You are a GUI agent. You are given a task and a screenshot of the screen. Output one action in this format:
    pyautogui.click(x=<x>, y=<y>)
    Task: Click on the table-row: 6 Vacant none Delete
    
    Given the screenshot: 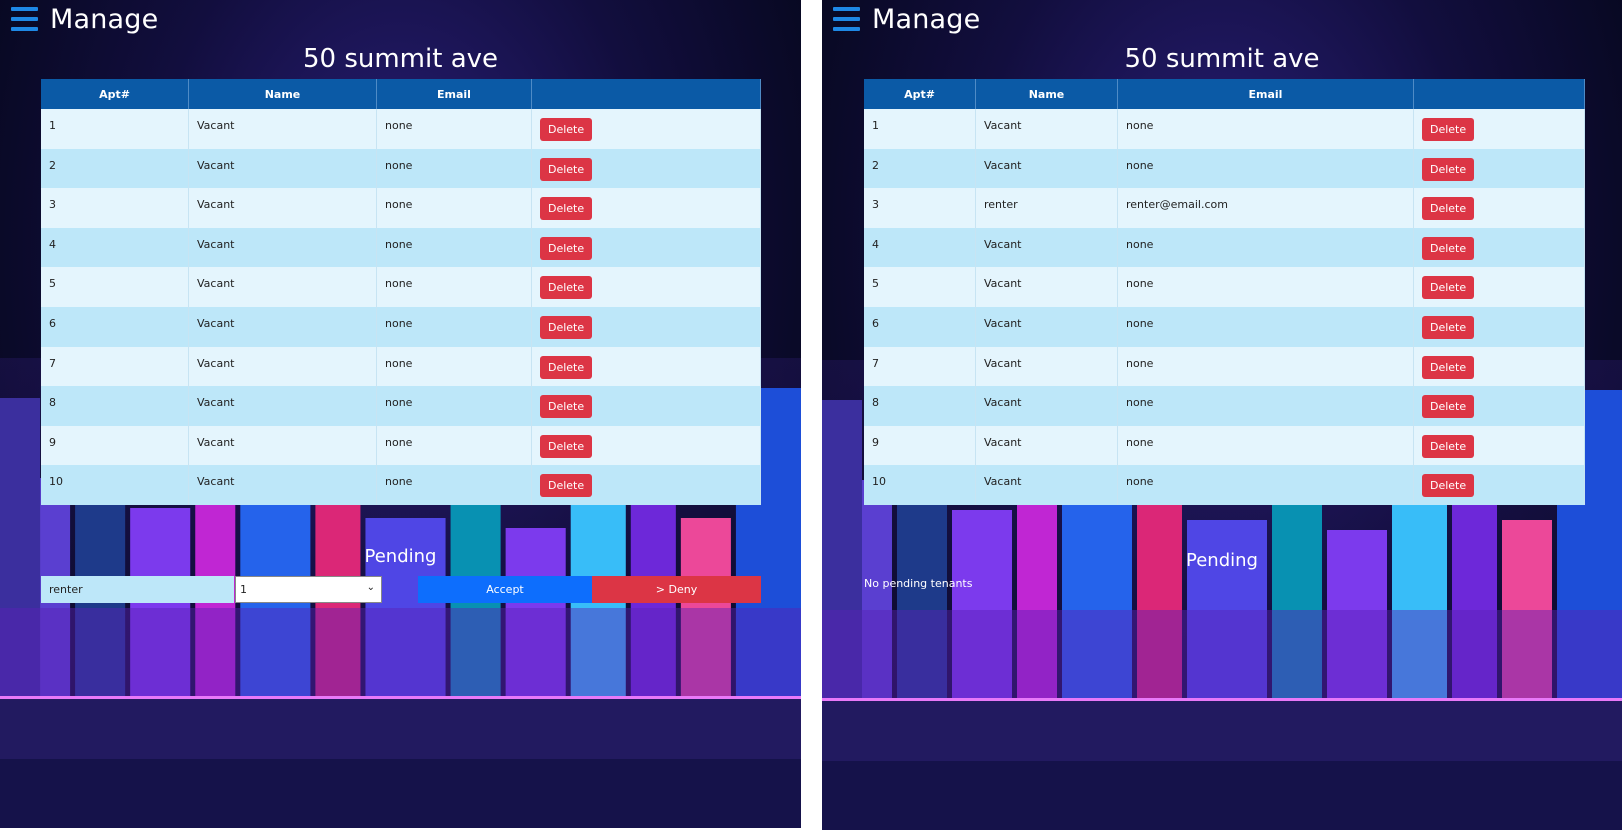 What is the action you would take?
    pyautogui.click(x=1224, y=326)
    